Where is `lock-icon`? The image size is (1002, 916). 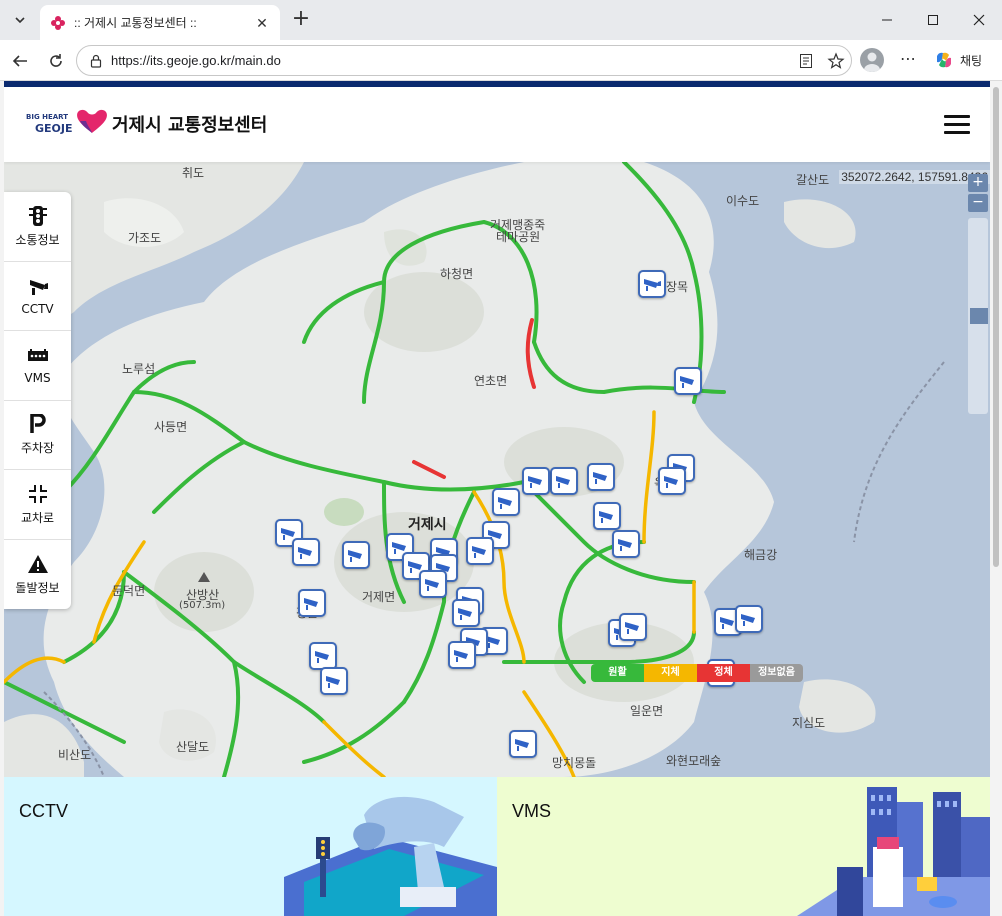
lock-icon is located at coordinates (96, 61).